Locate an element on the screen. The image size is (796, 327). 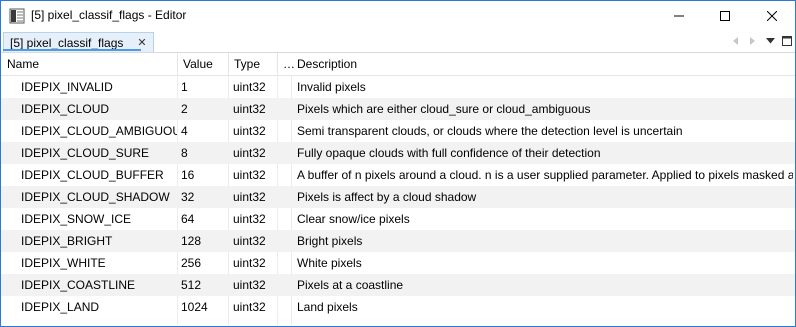
cell-description: Clear snow/ice pixels is located at coordinates (353, 219).